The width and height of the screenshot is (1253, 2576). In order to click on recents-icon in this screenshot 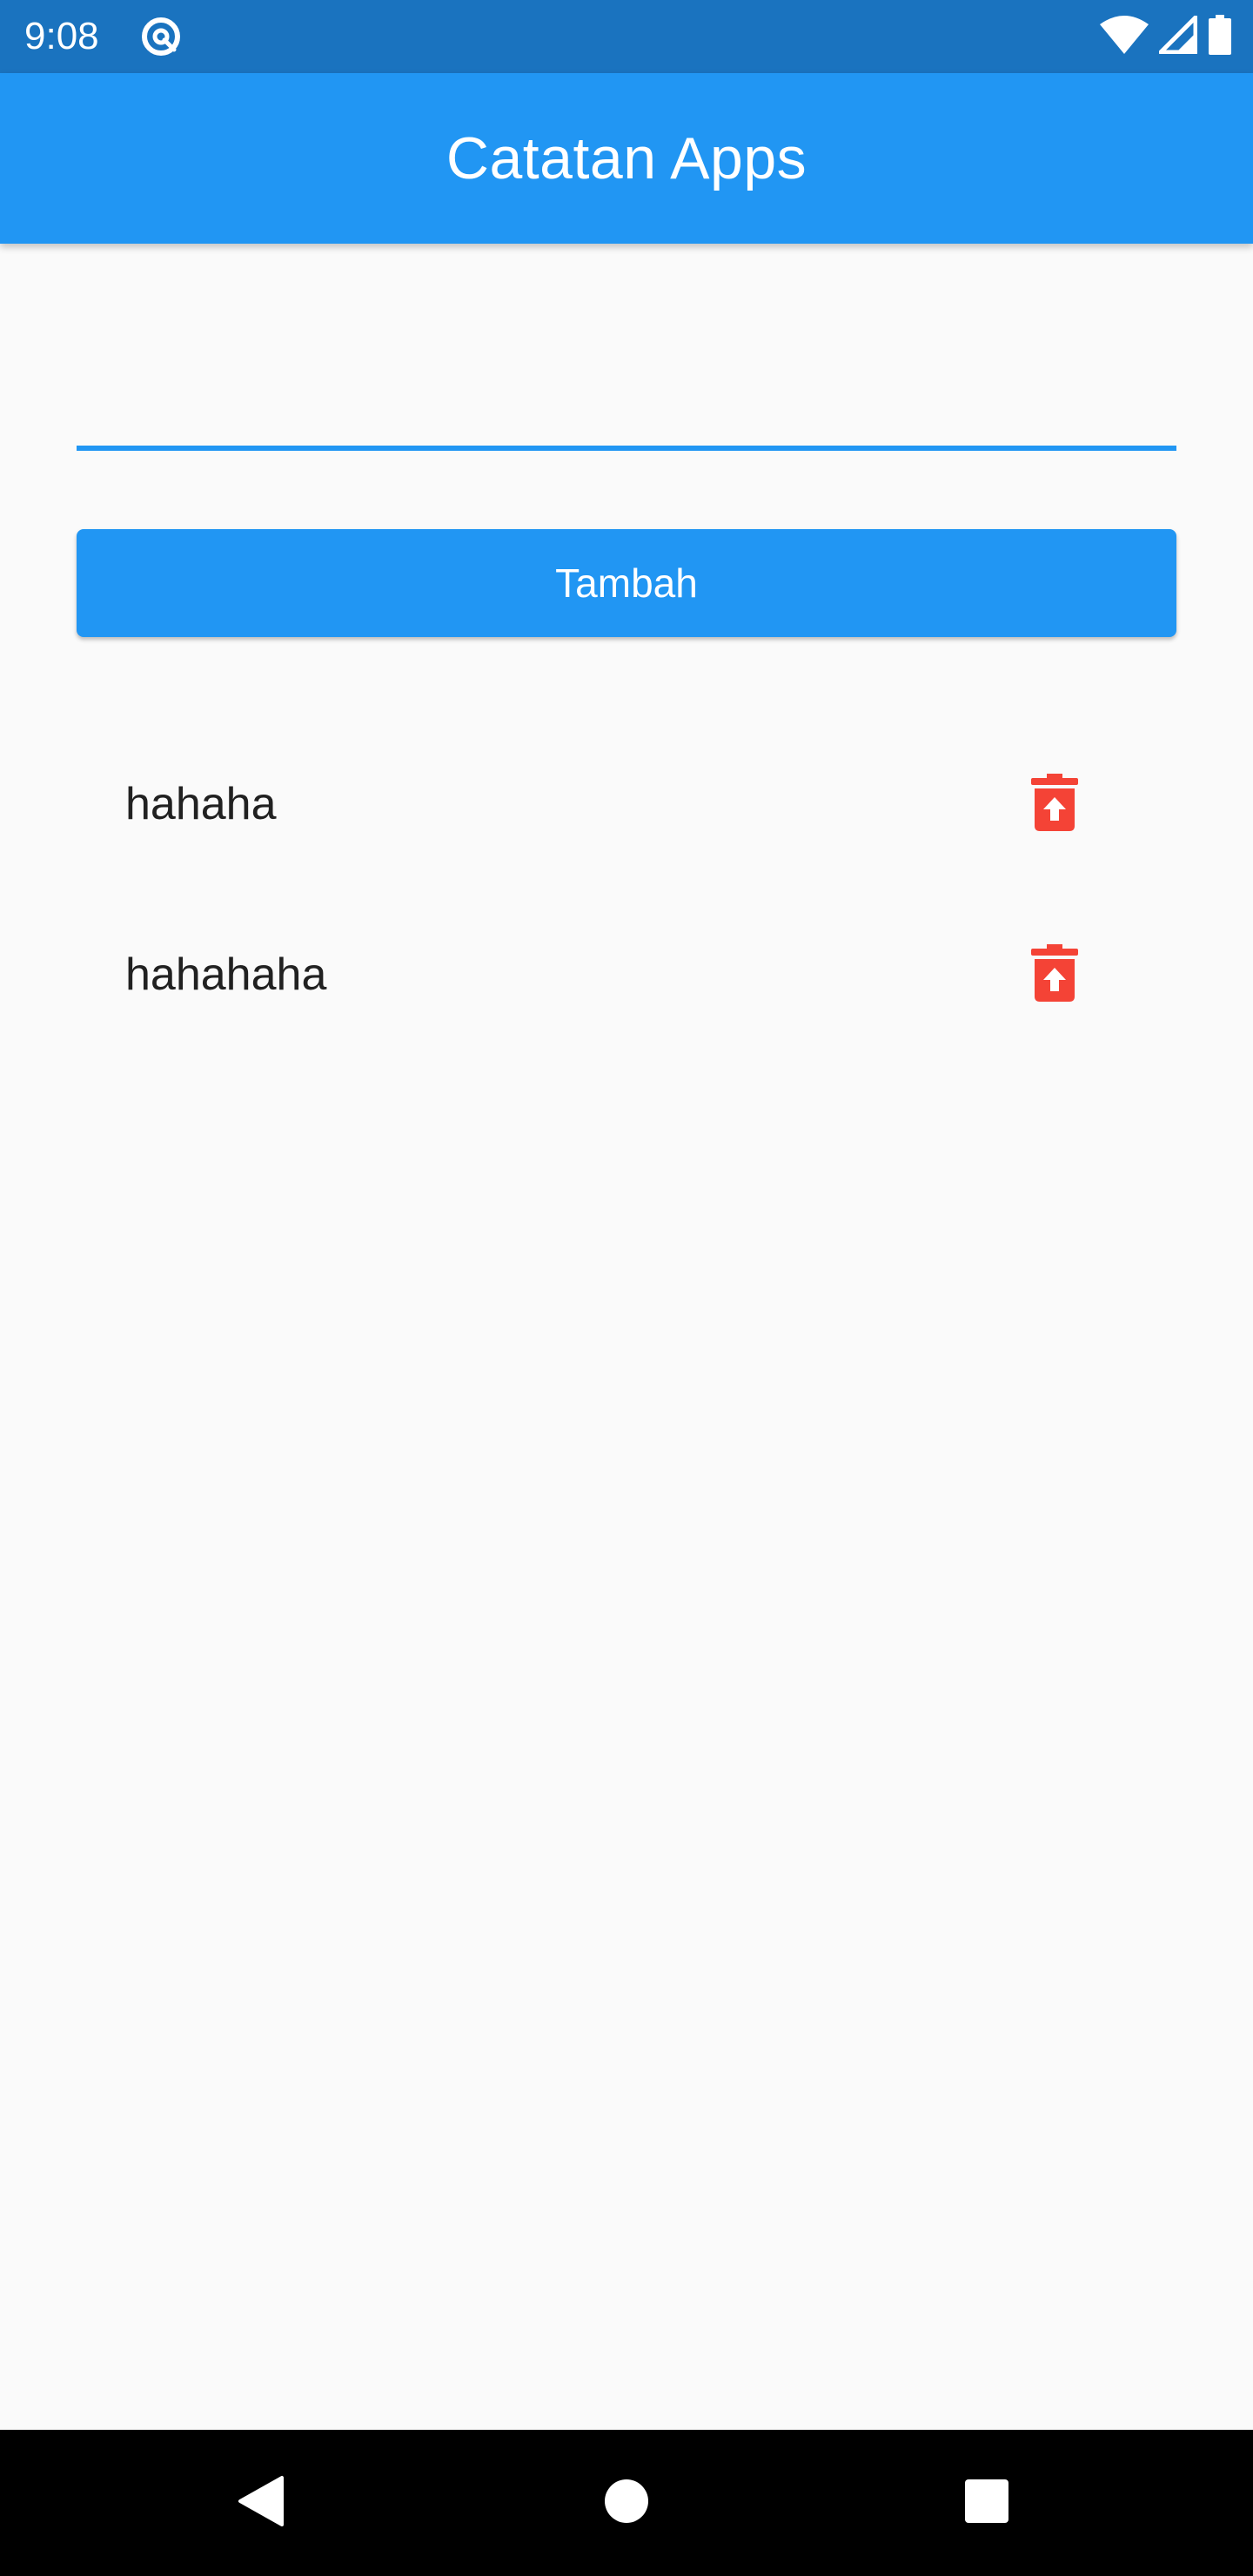, I will do `click(986, 2504)`.